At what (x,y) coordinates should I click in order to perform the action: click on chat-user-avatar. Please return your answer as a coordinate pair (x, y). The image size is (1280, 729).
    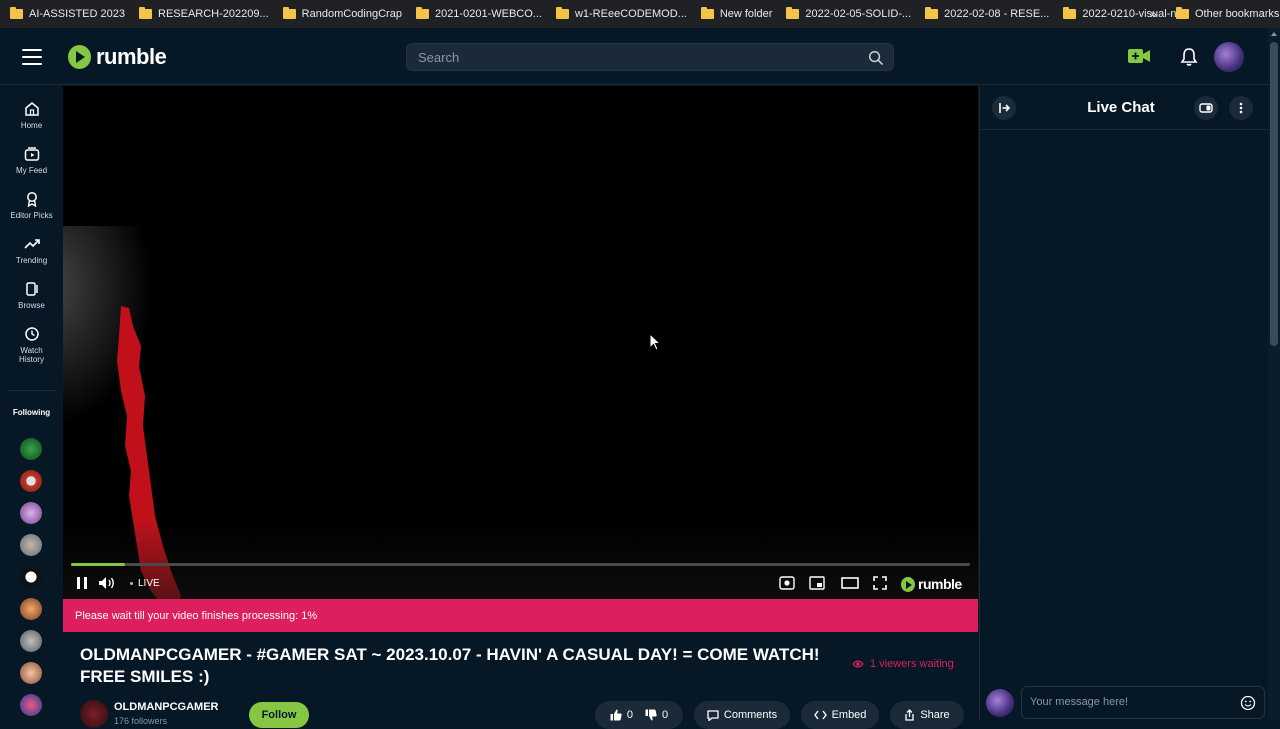
    Looking at the image, I should click on (1000, 703).